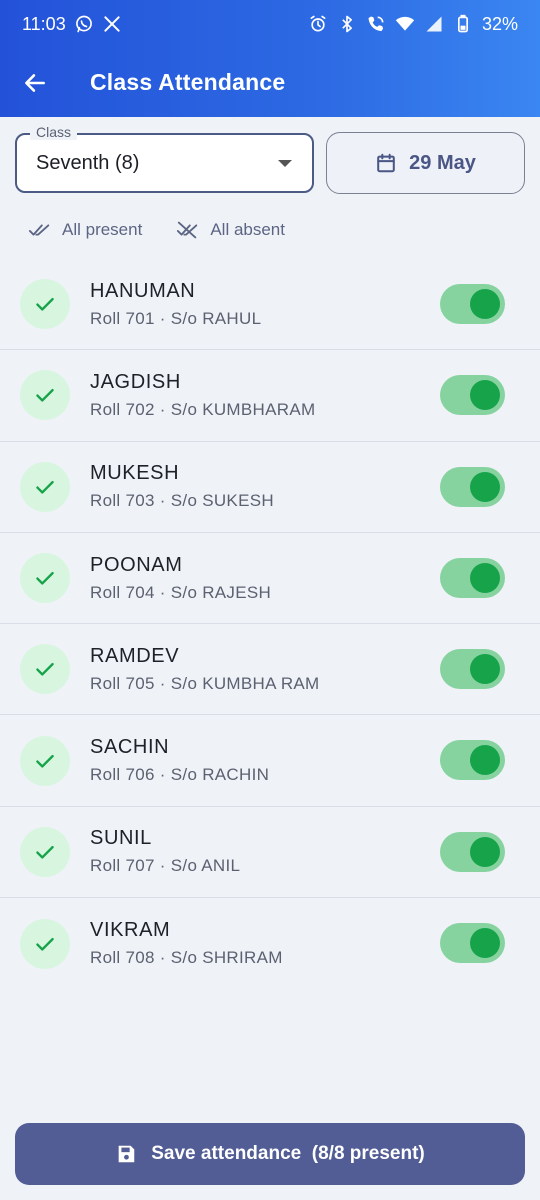 This screenshot has width=540, height=1200. What do you see at coordinates (180, 775) in the screenshot?
I see `student-detail: Roll 706 · S/o RACHIN` at bounding box center [180, 775].